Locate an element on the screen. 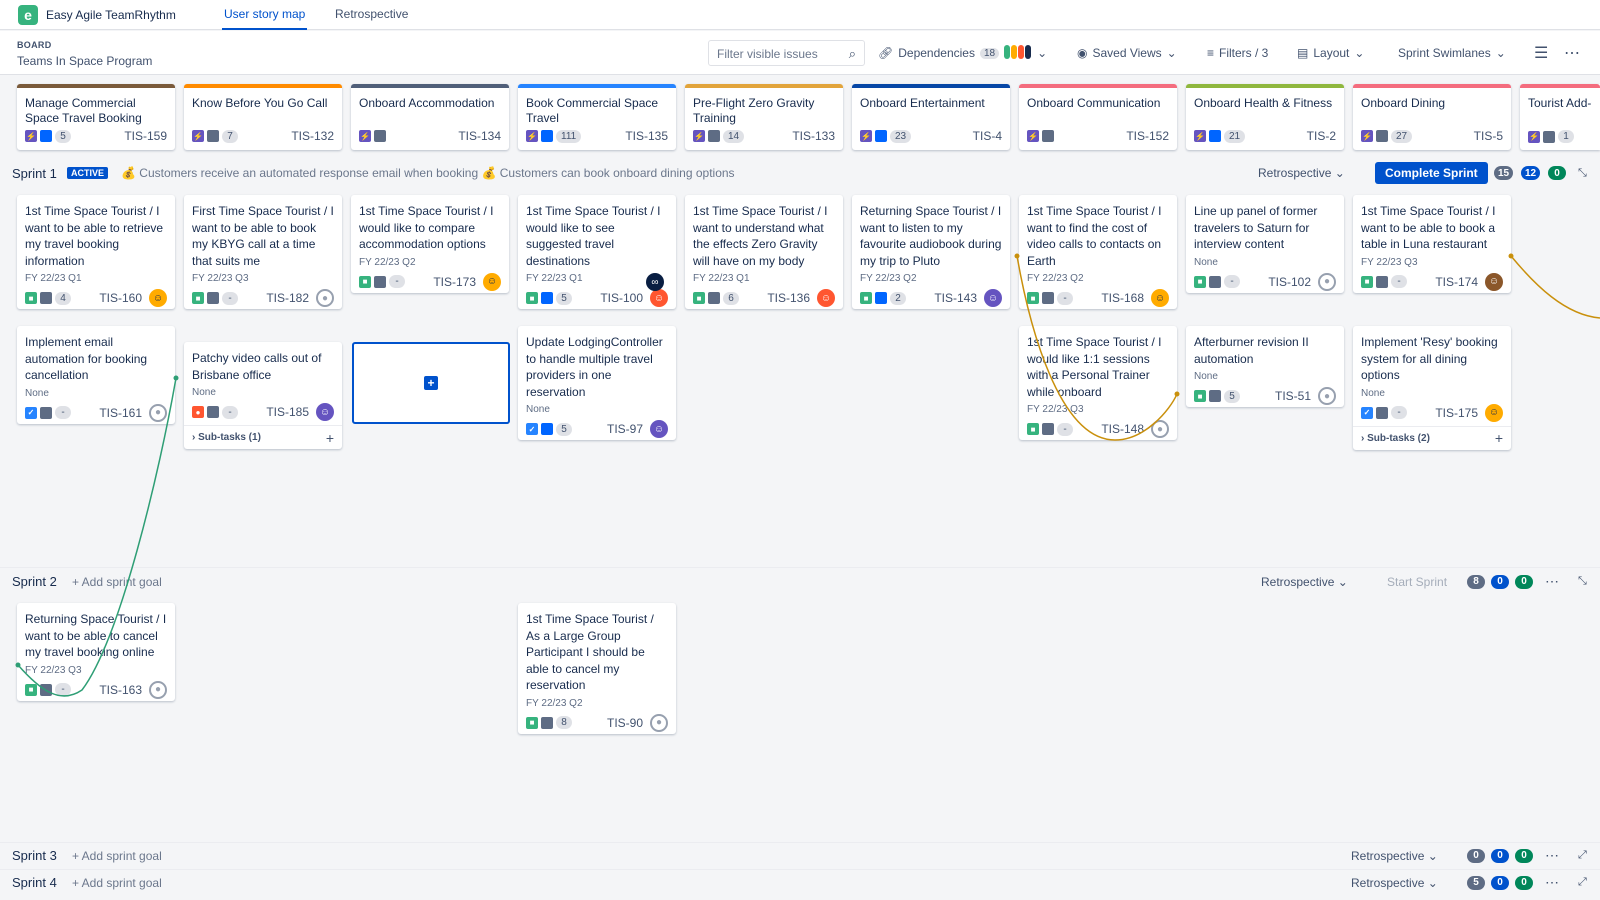 This screenshot has height=900, width=1600. add-issue-placeholder: + is located at coordinates (431, 383).